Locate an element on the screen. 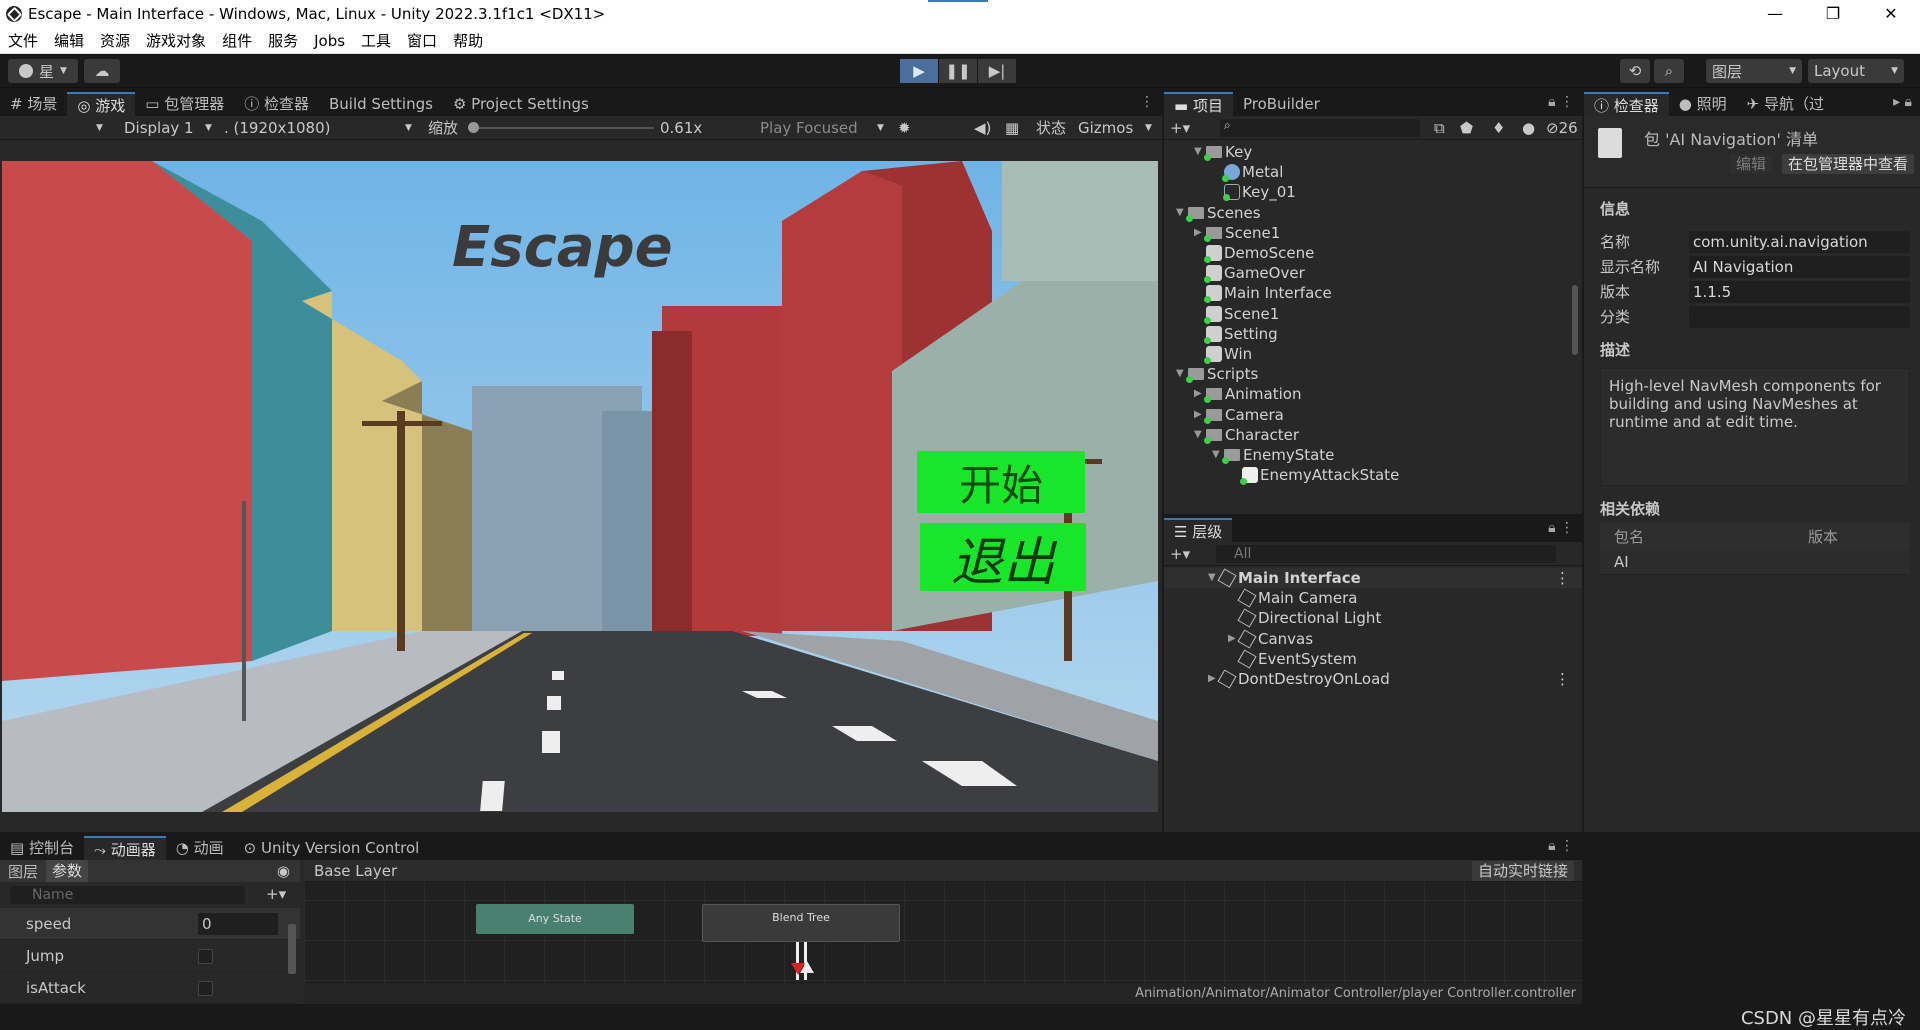 This screenshot has width=1920, height=1030. menu-tools: 工具 is located at coordinates (376, 40).